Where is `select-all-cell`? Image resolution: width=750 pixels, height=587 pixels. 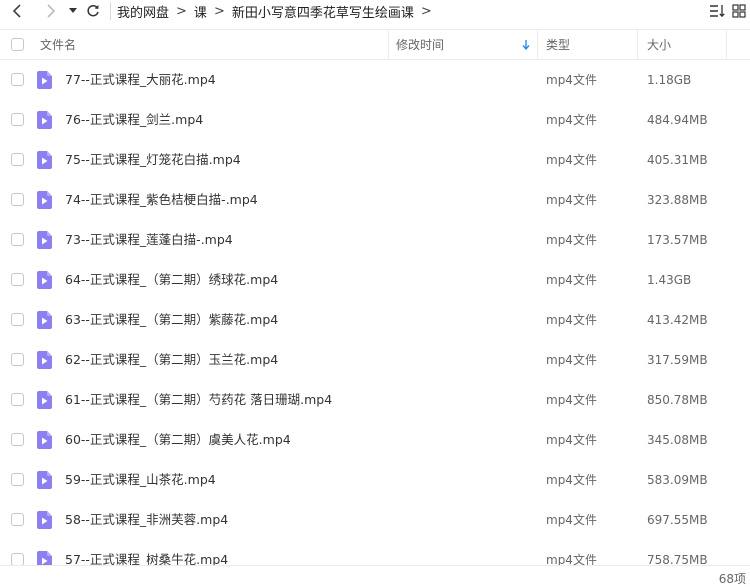
select-all-cell is located at coordinates (17, 44).